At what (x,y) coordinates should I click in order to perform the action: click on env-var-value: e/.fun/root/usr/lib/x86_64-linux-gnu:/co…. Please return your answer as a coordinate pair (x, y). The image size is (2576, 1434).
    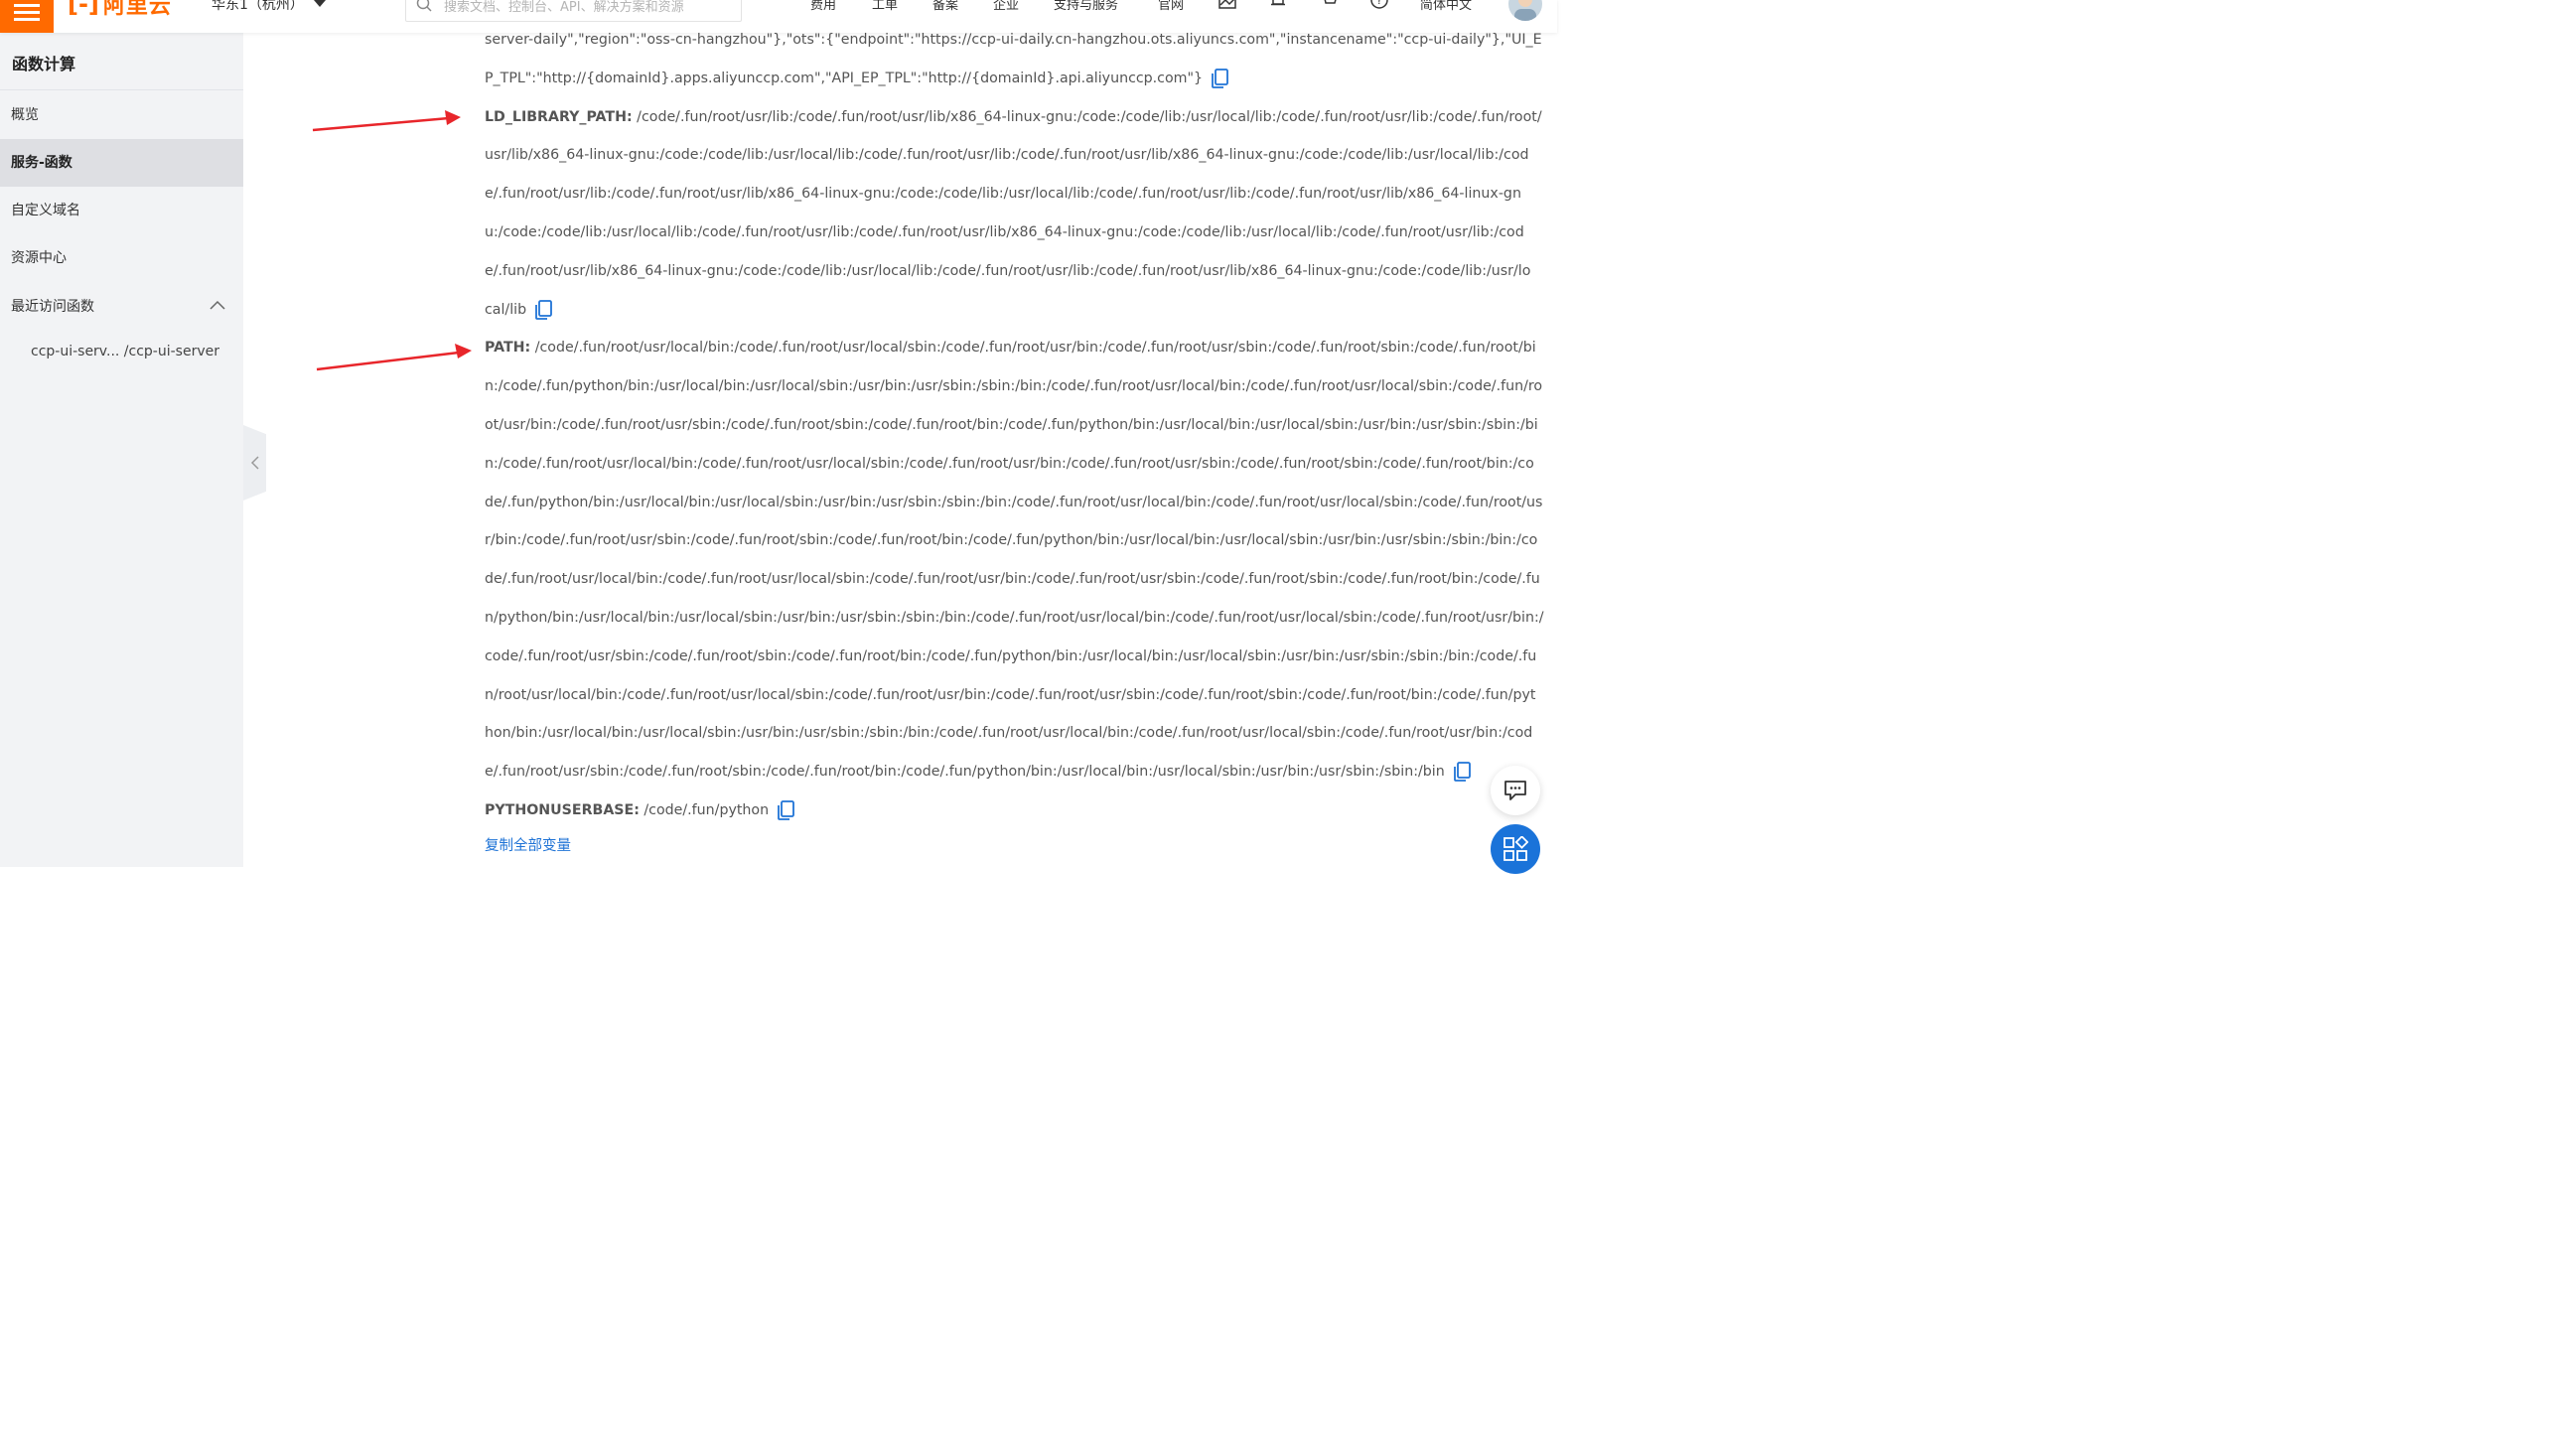
    Looking at the image, I should click on (1008, 270).